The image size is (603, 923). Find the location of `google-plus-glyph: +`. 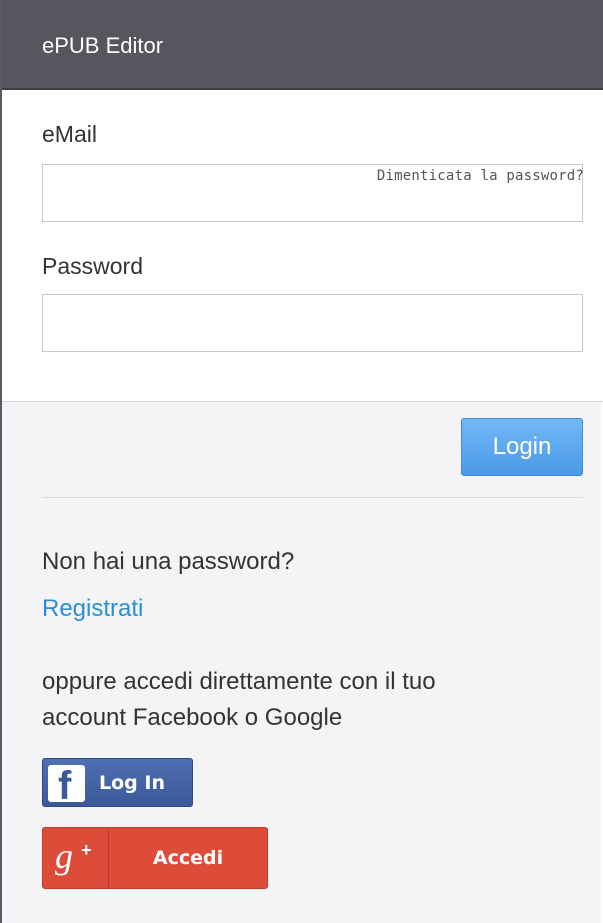

google-plus-glyph: + is located at coordinates (86, 850).